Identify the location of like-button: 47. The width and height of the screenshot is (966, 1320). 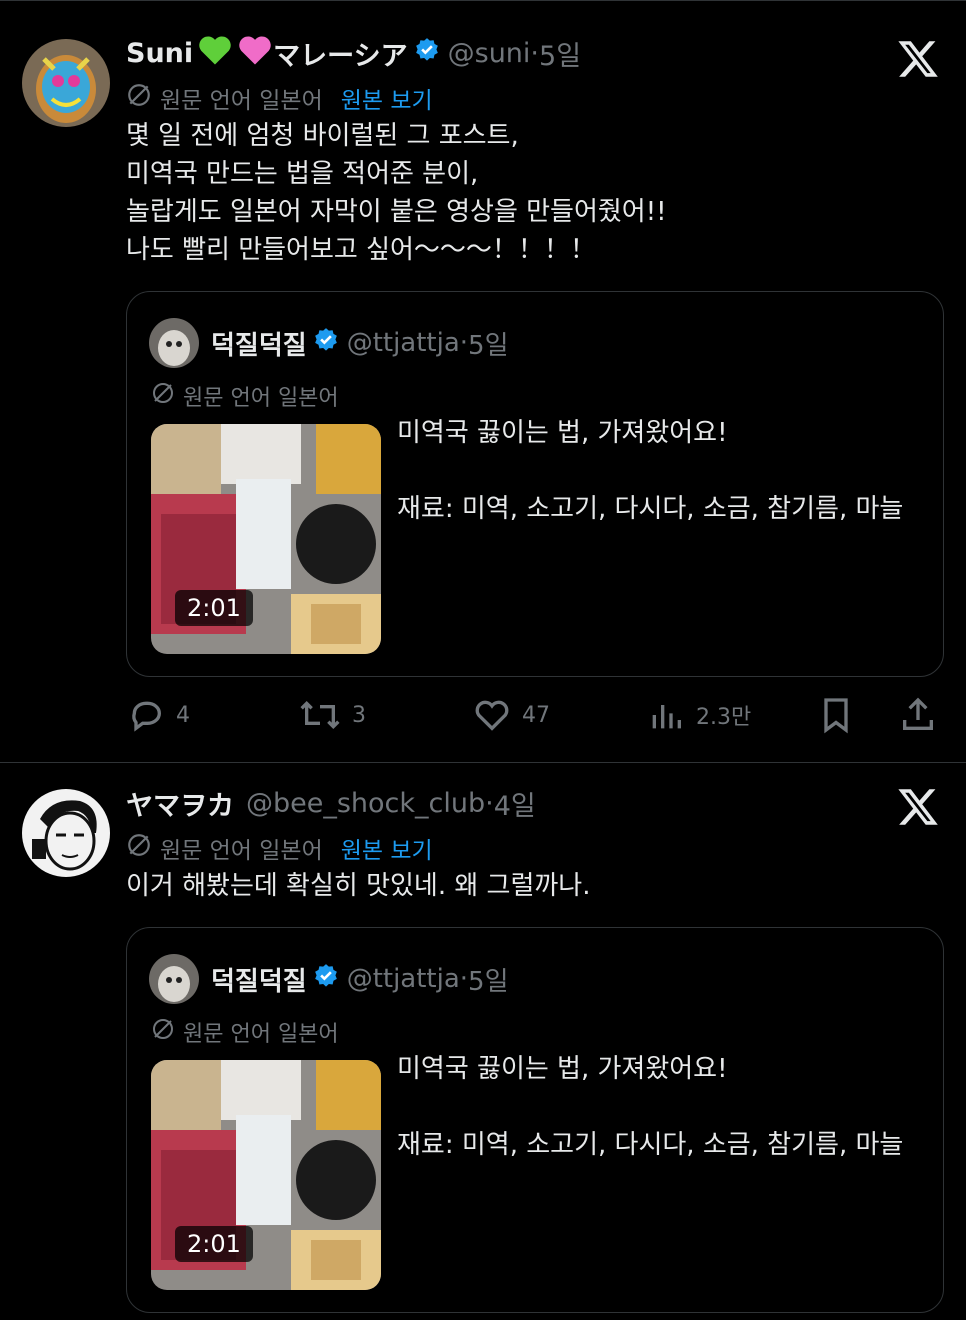
(511, 715).